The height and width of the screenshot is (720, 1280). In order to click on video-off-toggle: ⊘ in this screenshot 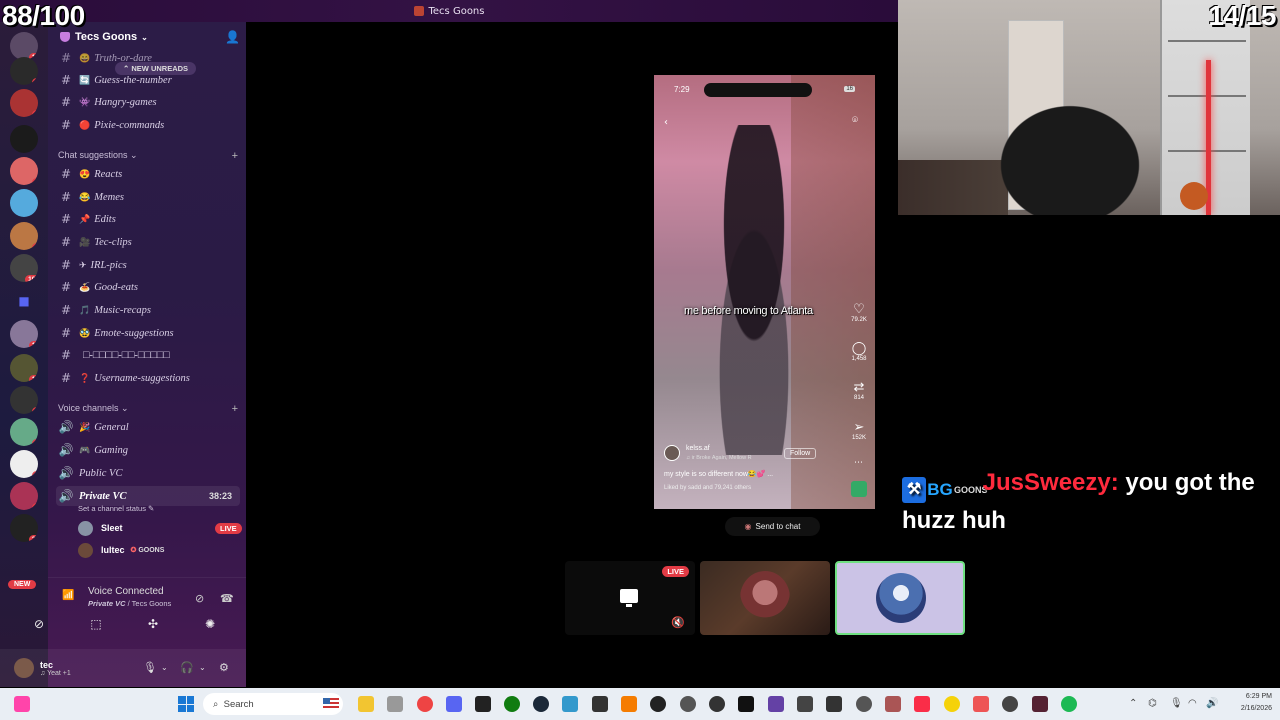, I will do `click(39, 624)`.